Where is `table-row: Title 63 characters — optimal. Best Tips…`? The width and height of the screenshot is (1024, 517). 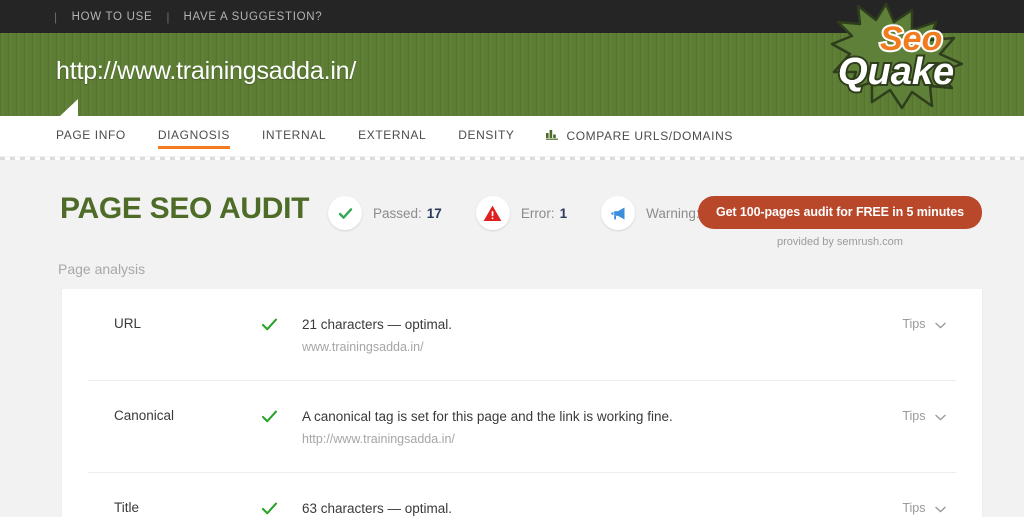 table-row: Title 63 characters — optimal. Best Tips… is located at coordinates (522, 495).